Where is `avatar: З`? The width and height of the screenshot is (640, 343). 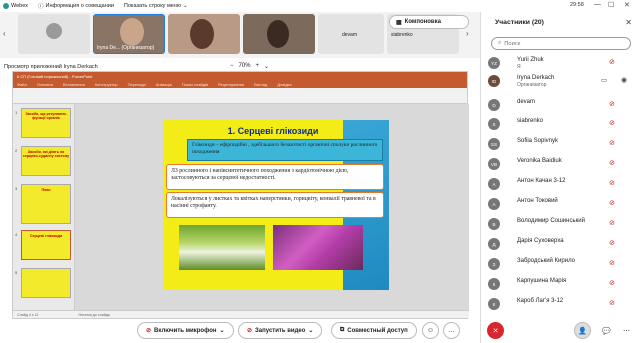 avatar: З is located at coordinates (494, 264).